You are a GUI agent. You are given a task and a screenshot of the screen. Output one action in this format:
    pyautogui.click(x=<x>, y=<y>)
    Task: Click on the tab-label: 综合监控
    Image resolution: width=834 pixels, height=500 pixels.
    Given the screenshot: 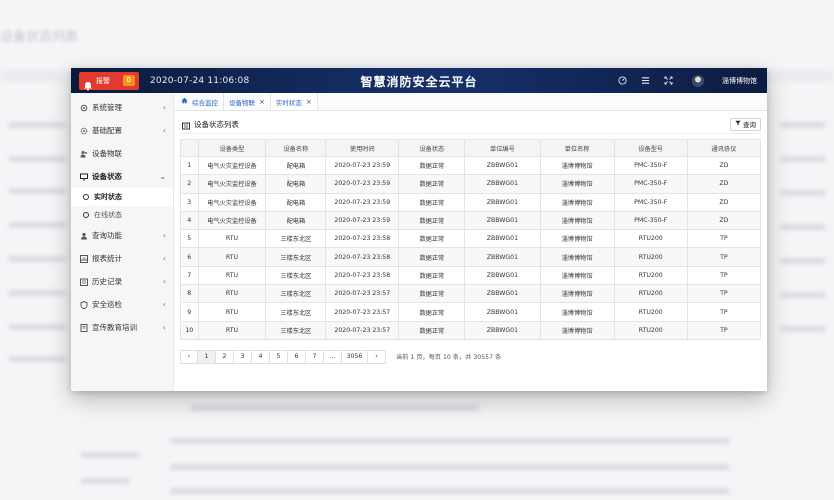 What is the action you would take?
    pyautogui.click(x=205, y=102)
    